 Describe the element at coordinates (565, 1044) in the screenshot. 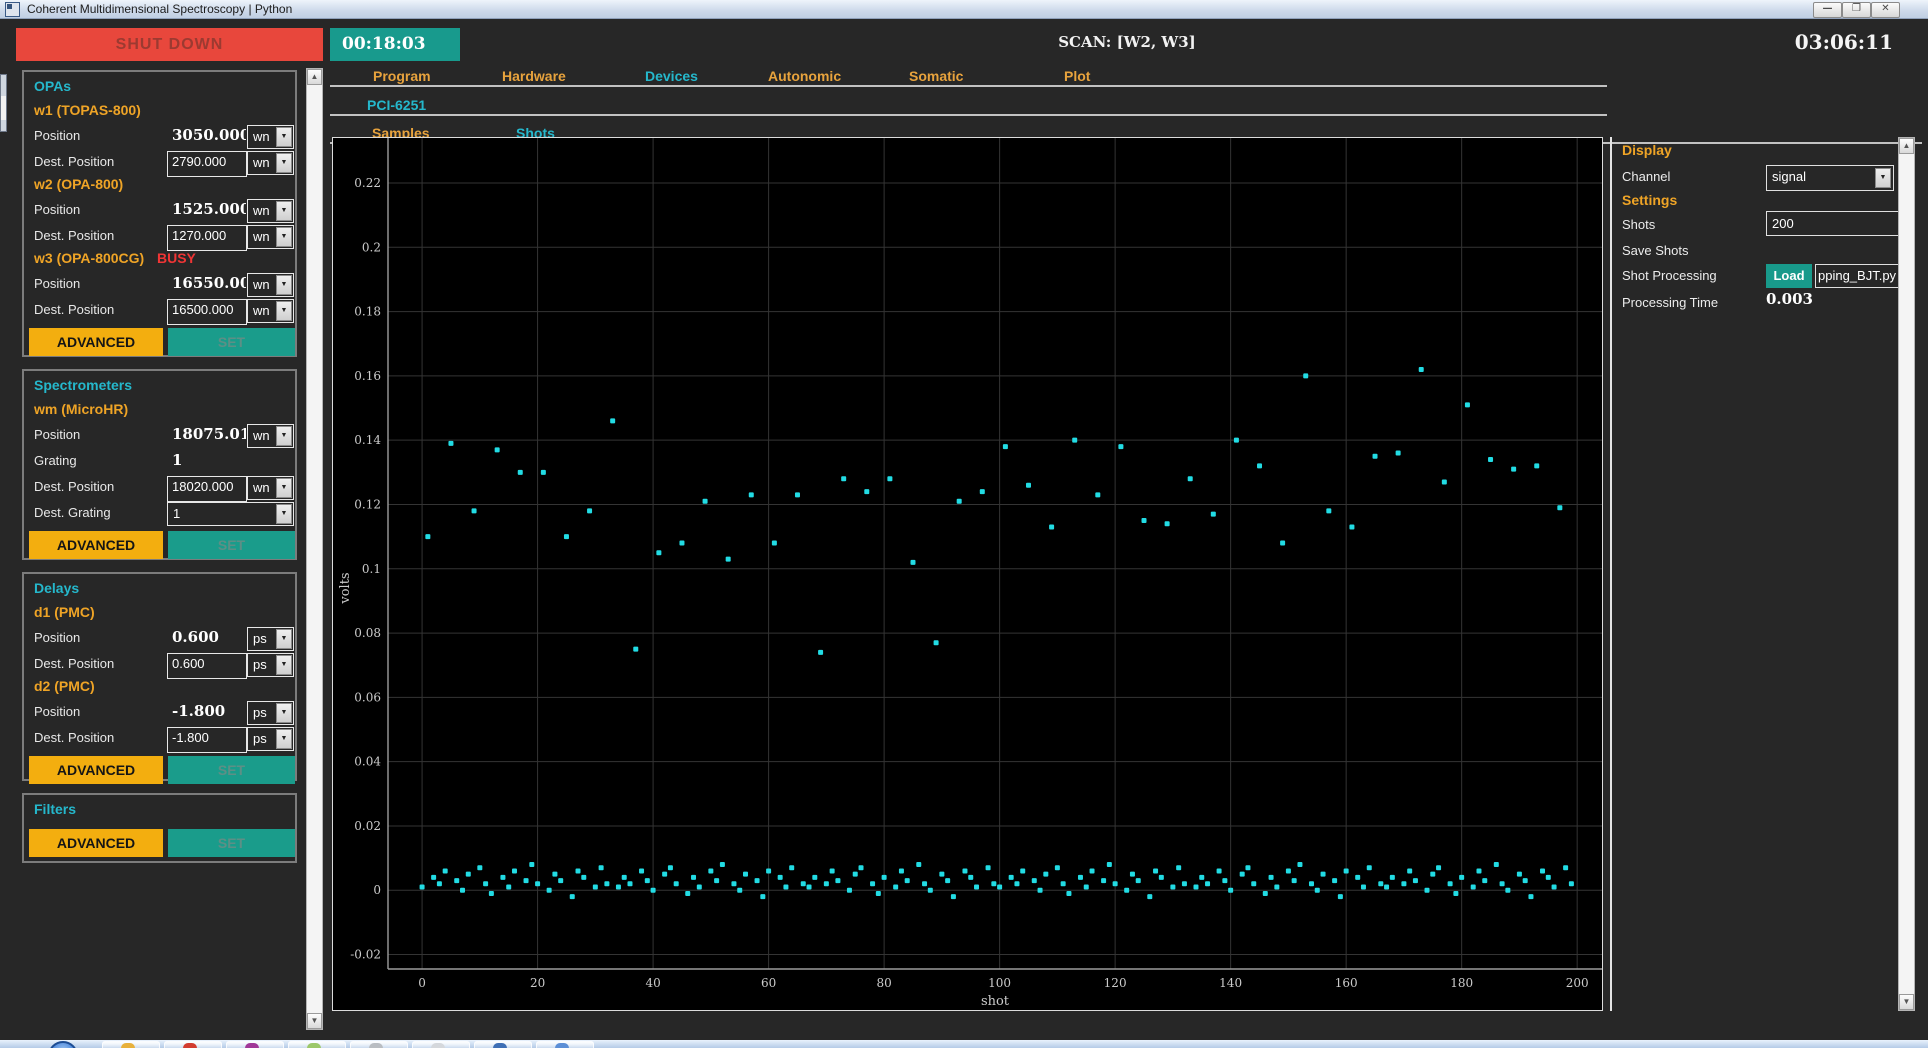

I see `taskbar-item-blue-app` at that location.